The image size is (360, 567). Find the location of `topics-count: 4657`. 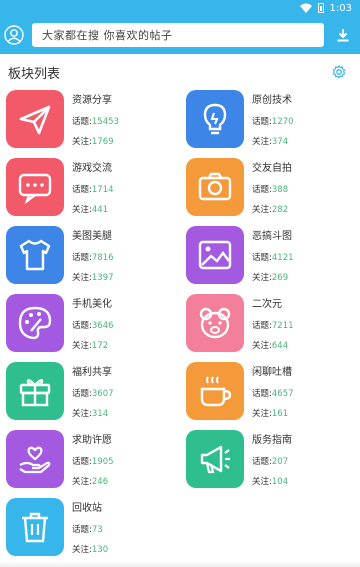

topics-count: 4657 is located at coordinates (282, 393).